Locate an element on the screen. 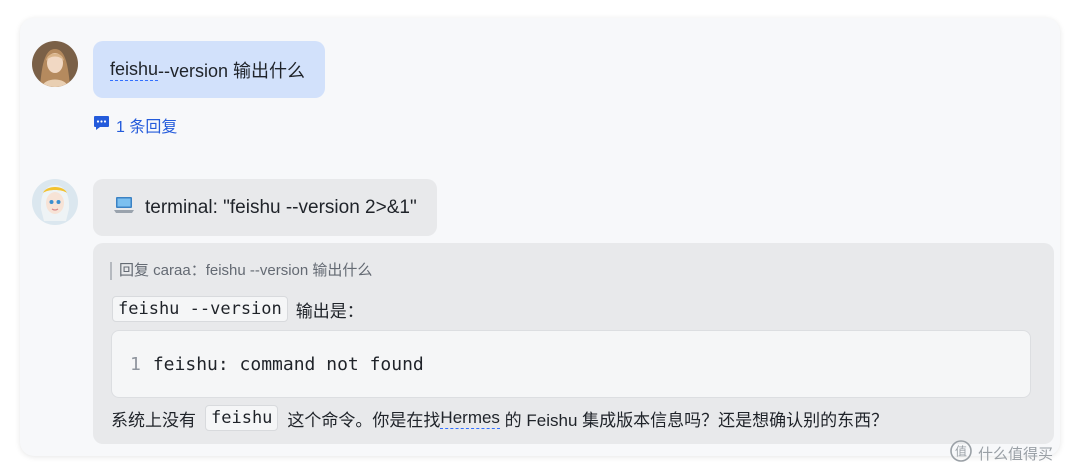 The image size is (1080, 476). answer-suffix: 输出是： is located at coordinates (329, 311).